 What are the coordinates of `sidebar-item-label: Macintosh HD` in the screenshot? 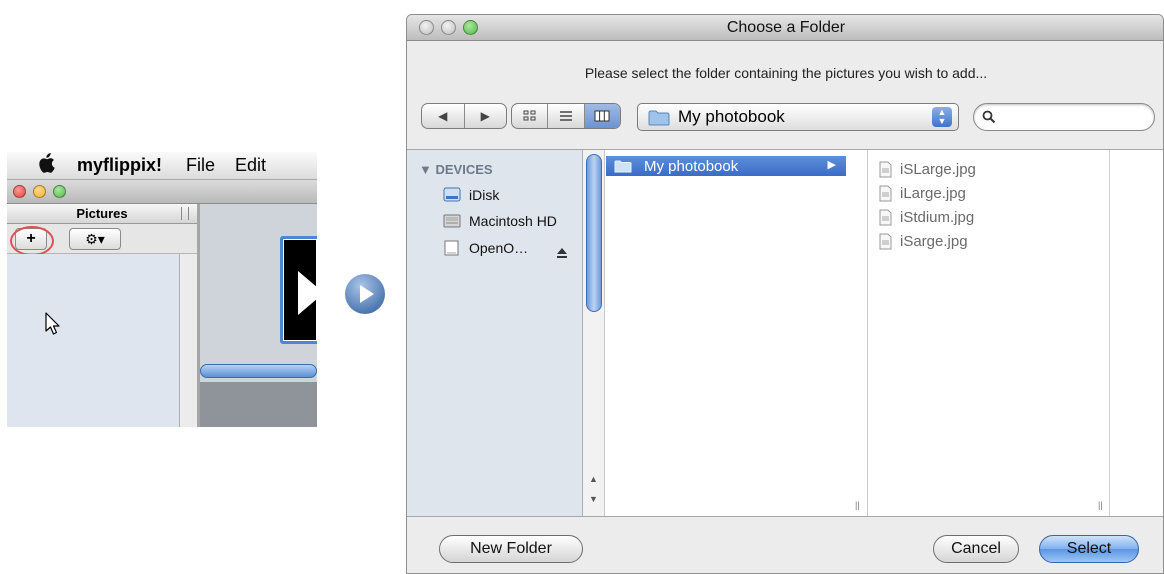 It's located at (513, 221).